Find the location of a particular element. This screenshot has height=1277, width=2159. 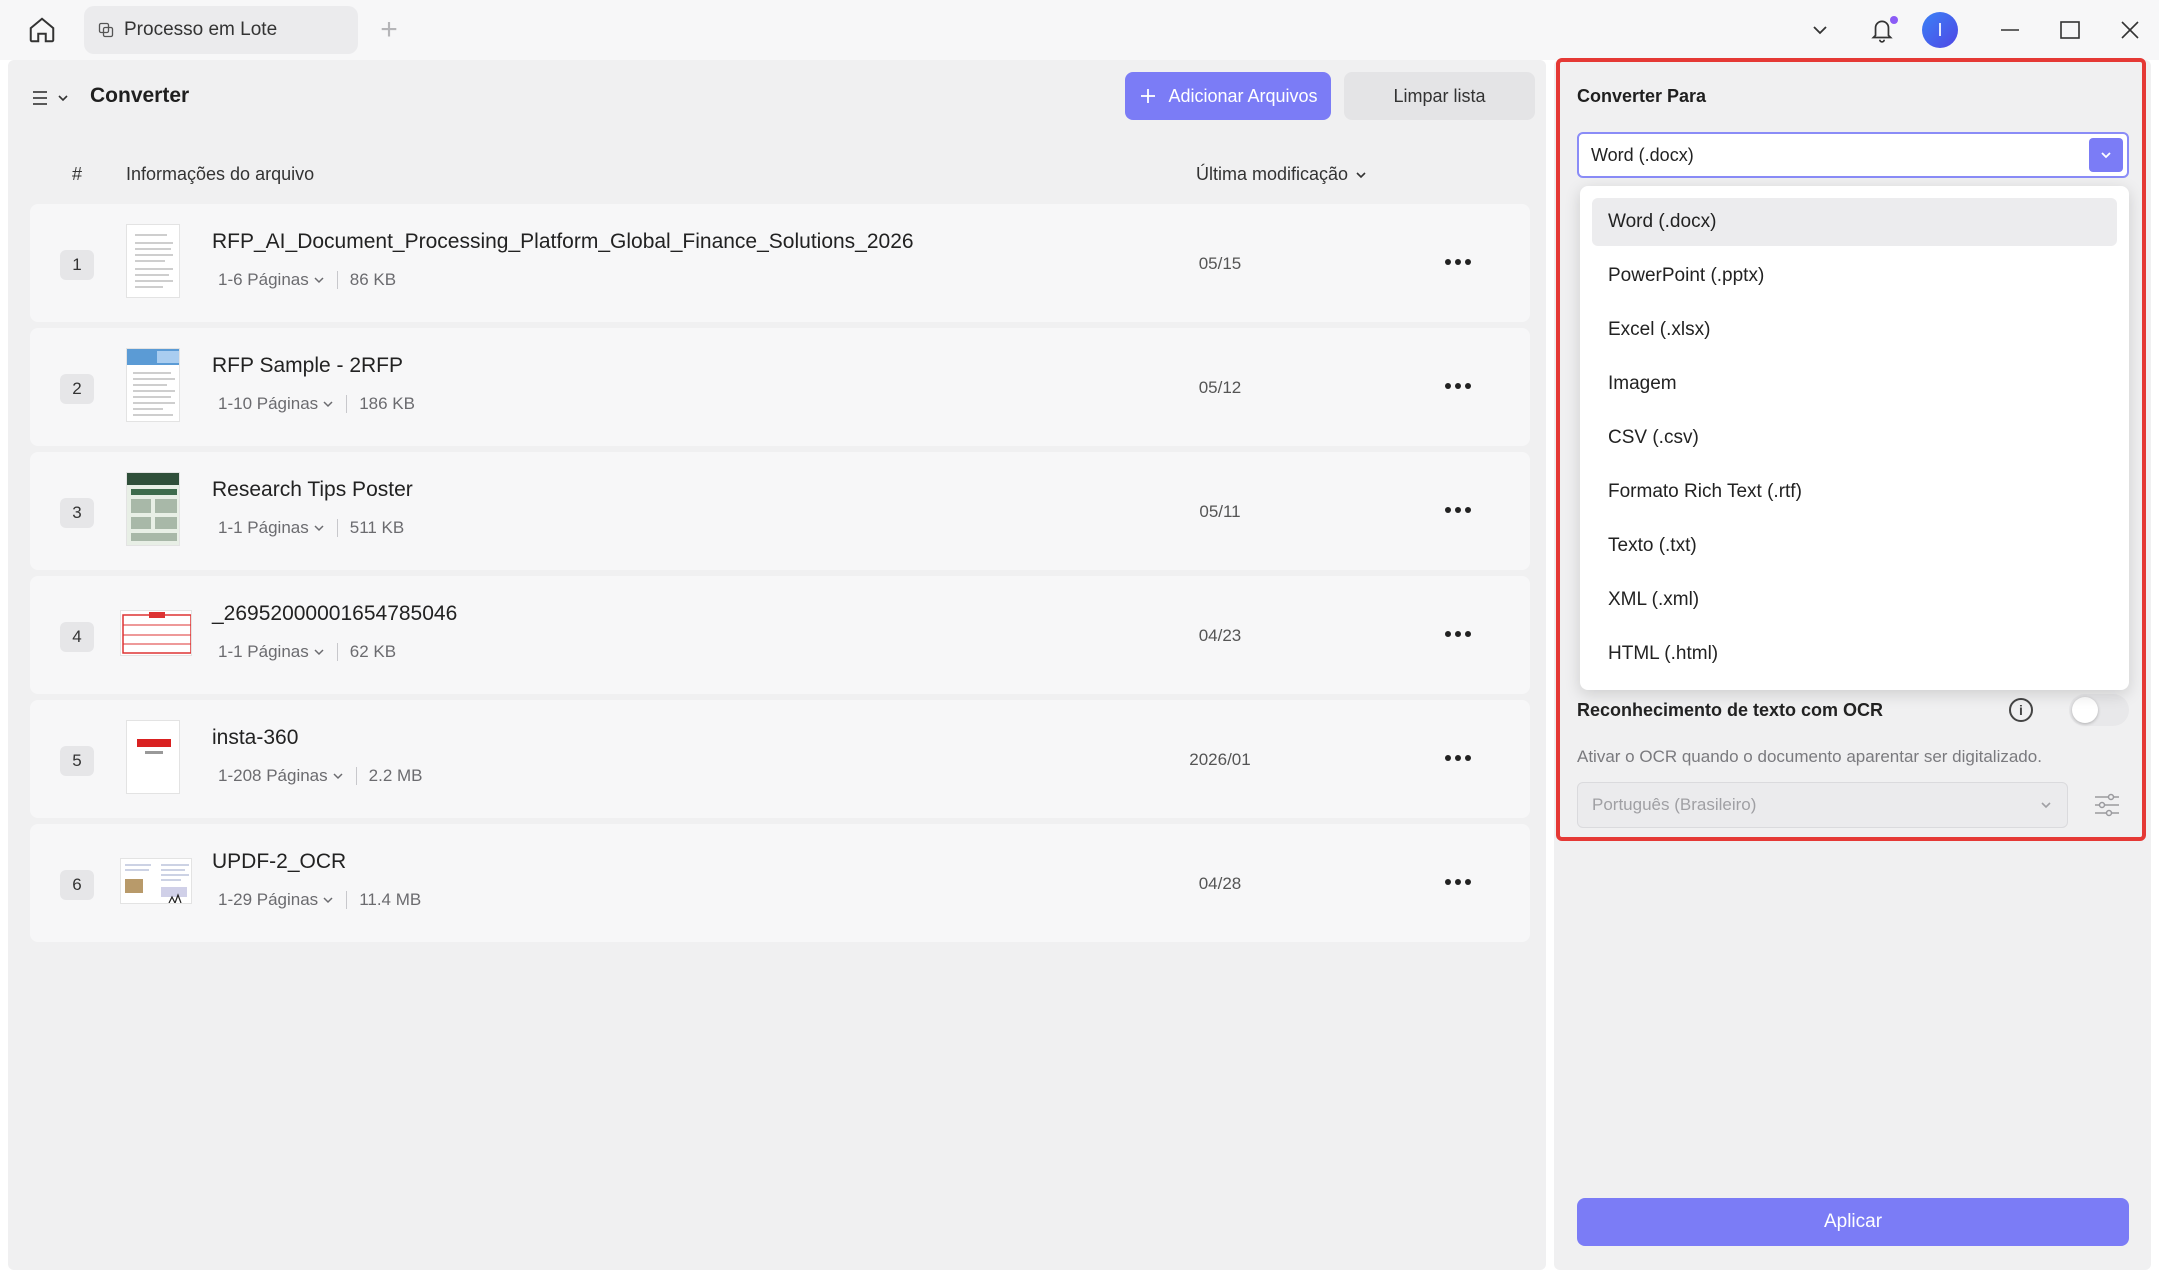

page-range-label: 1-10 Páginas is located at coordinates (268, 403).